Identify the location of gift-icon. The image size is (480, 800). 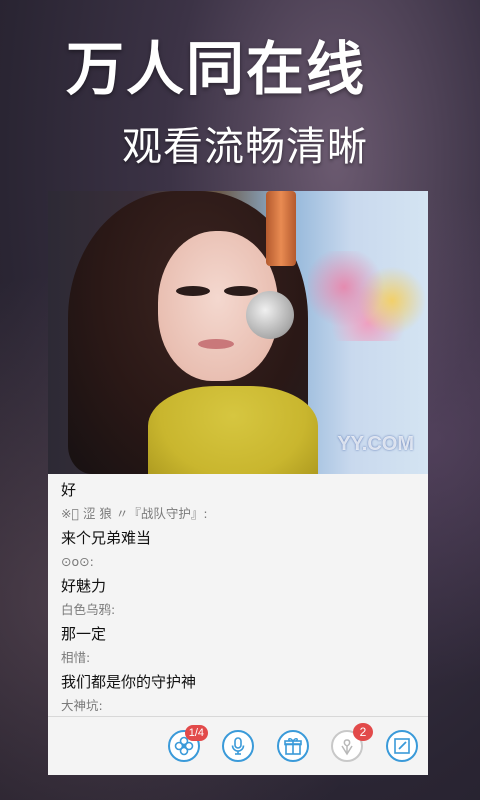
(293, 746).